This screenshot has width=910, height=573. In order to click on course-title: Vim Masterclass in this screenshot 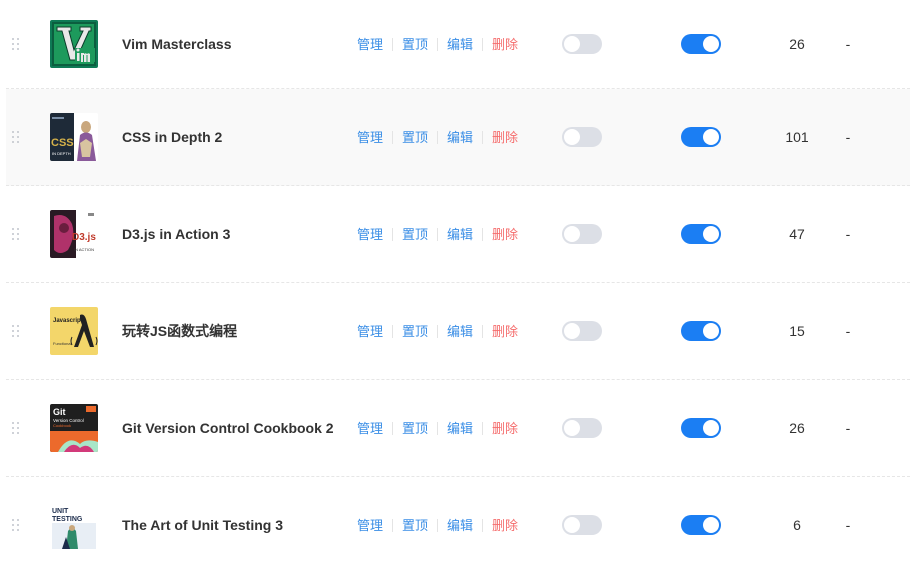, I will do `click(177, 44)`.